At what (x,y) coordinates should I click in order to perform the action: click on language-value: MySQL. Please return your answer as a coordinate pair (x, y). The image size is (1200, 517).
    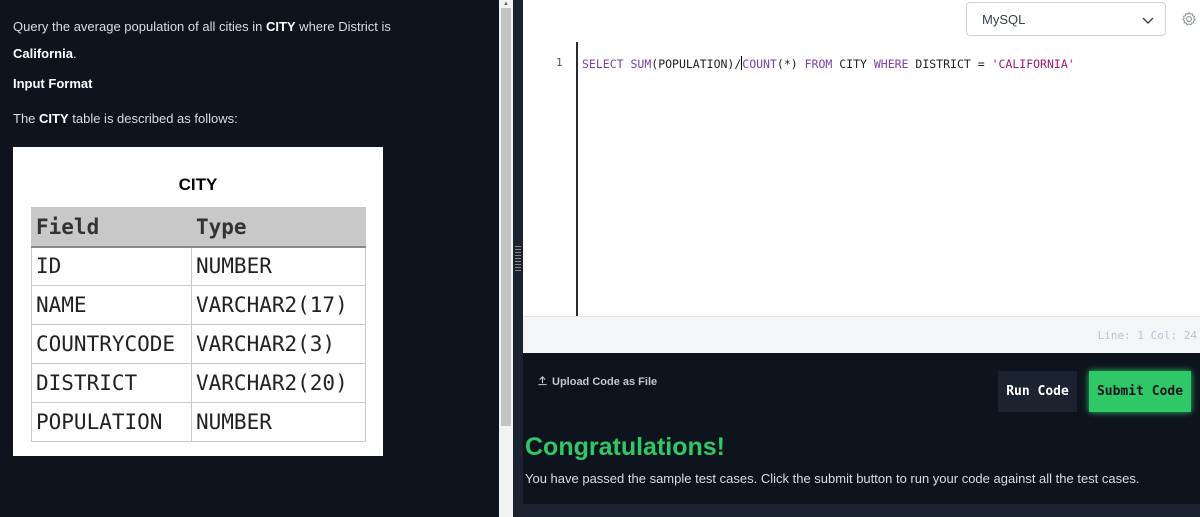
    Looking at the image, I should click on (1004, 19).